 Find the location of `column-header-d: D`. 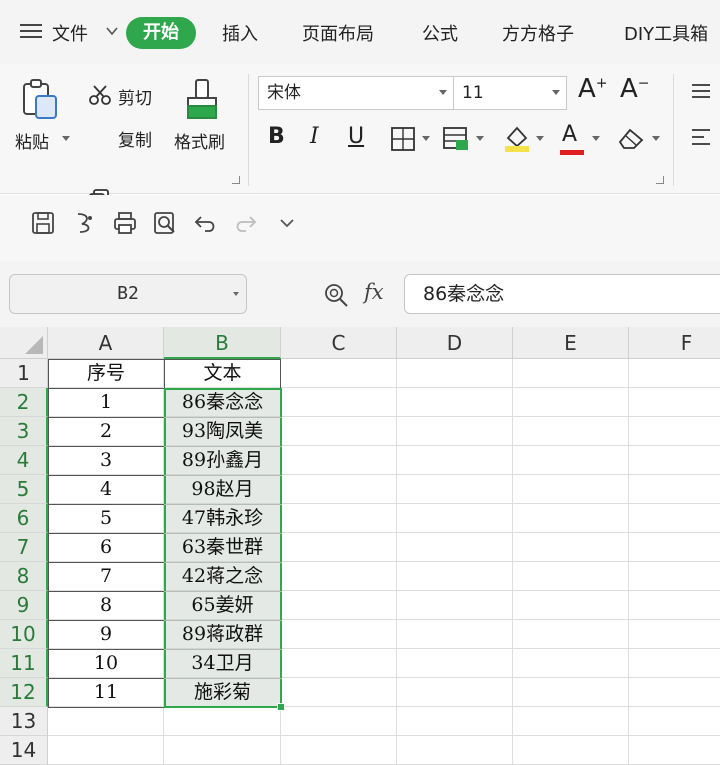

column-header-d: D is located at coordinates (455, 343).